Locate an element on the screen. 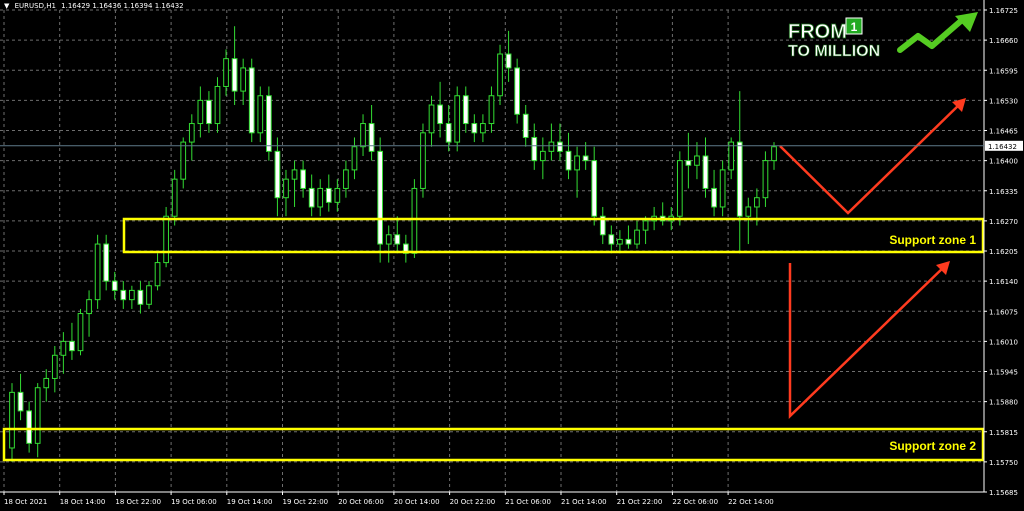 This screenshot has height=511, width=1024. y-tick-label: 1.16335 is located at coordinates (1003, 192).